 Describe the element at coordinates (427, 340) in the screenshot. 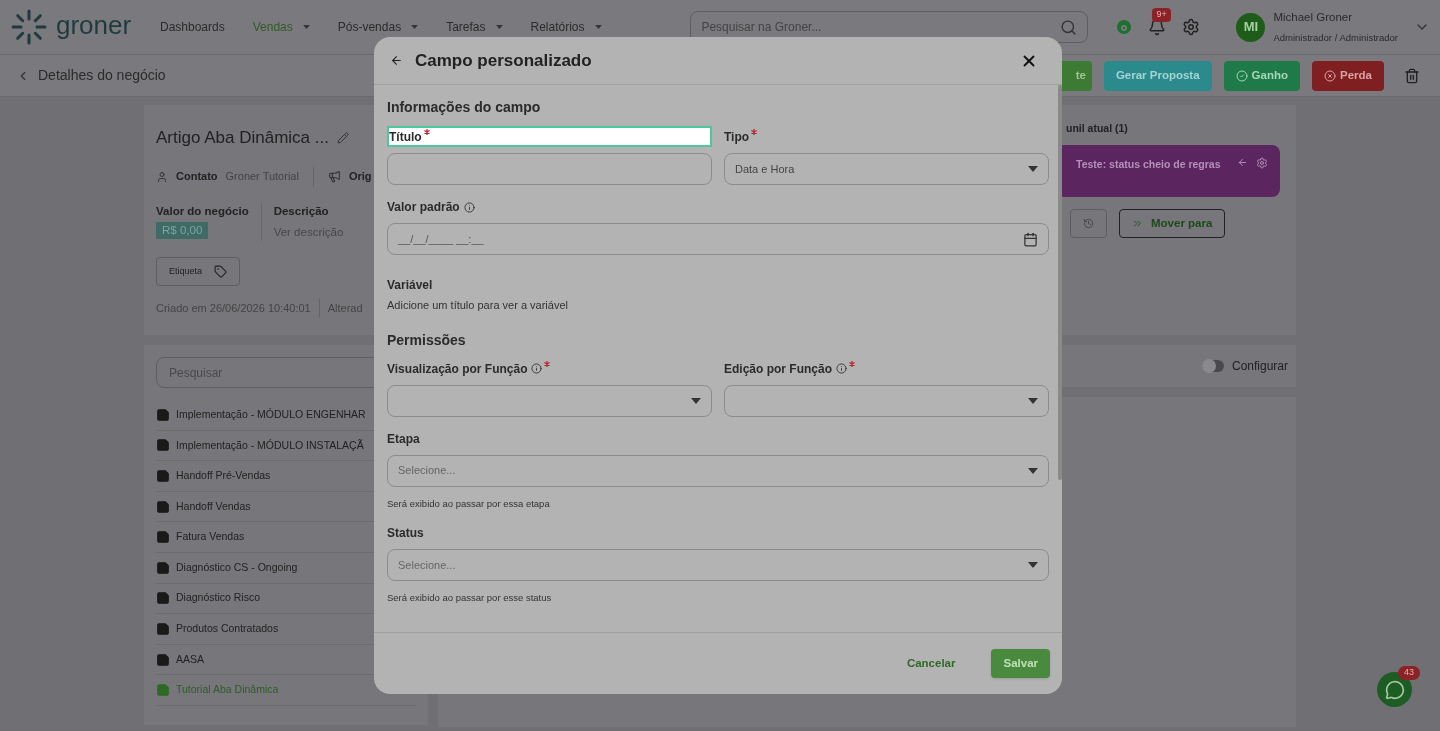

I see `section-heading: Permissões` at that location.